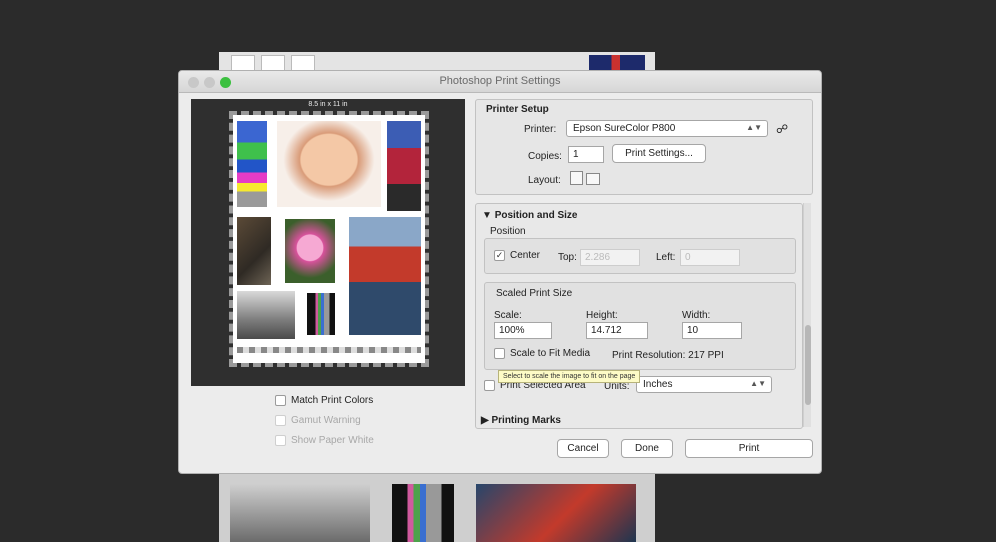  I want to click on center-row: ✓ Center, so click(517, 255).